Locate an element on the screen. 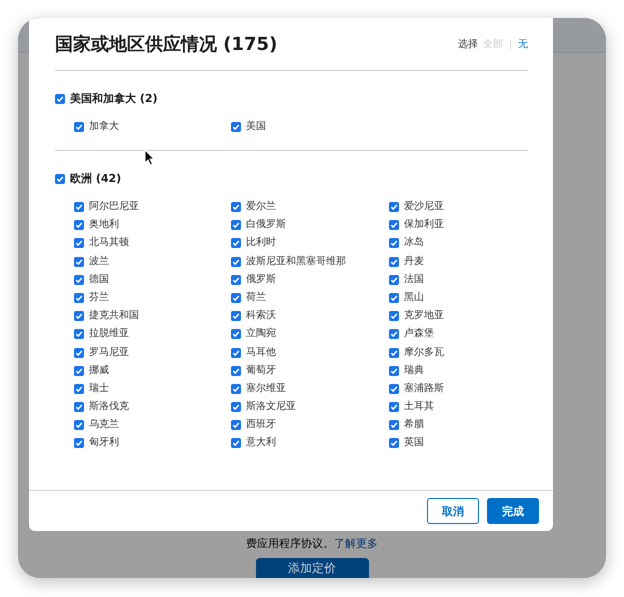 Image resolution: width=624 pixels, height=597 pixels. country-label: 西班牙 is located at coordinates (261, 425).